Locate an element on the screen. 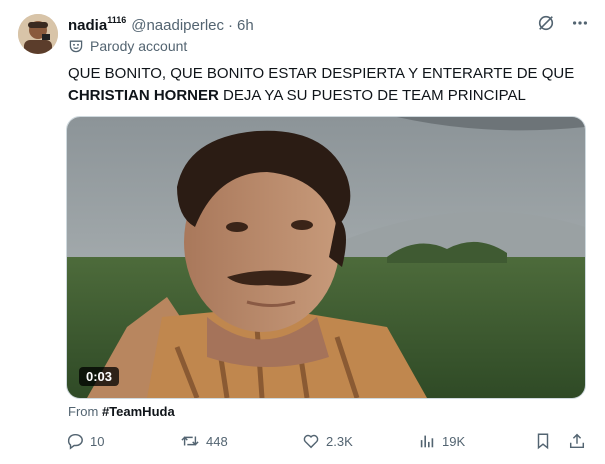 The height and width of the screenshot is (464, 605). share-icon is located at coordinates (577, 441).